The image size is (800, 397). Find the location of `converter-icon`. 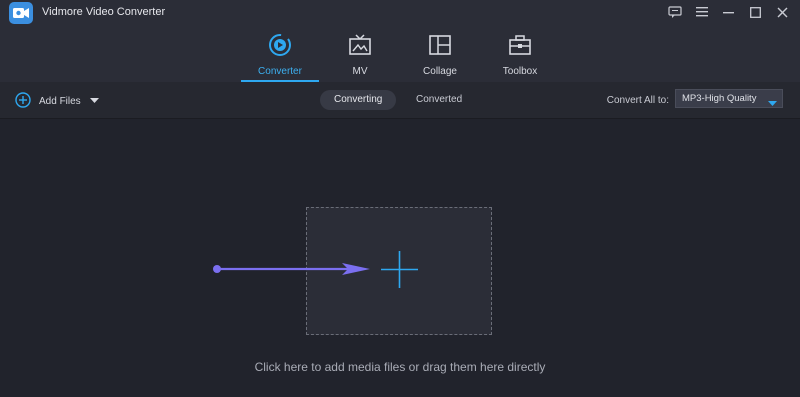

converter-icon is located at coordinates (280, 46).